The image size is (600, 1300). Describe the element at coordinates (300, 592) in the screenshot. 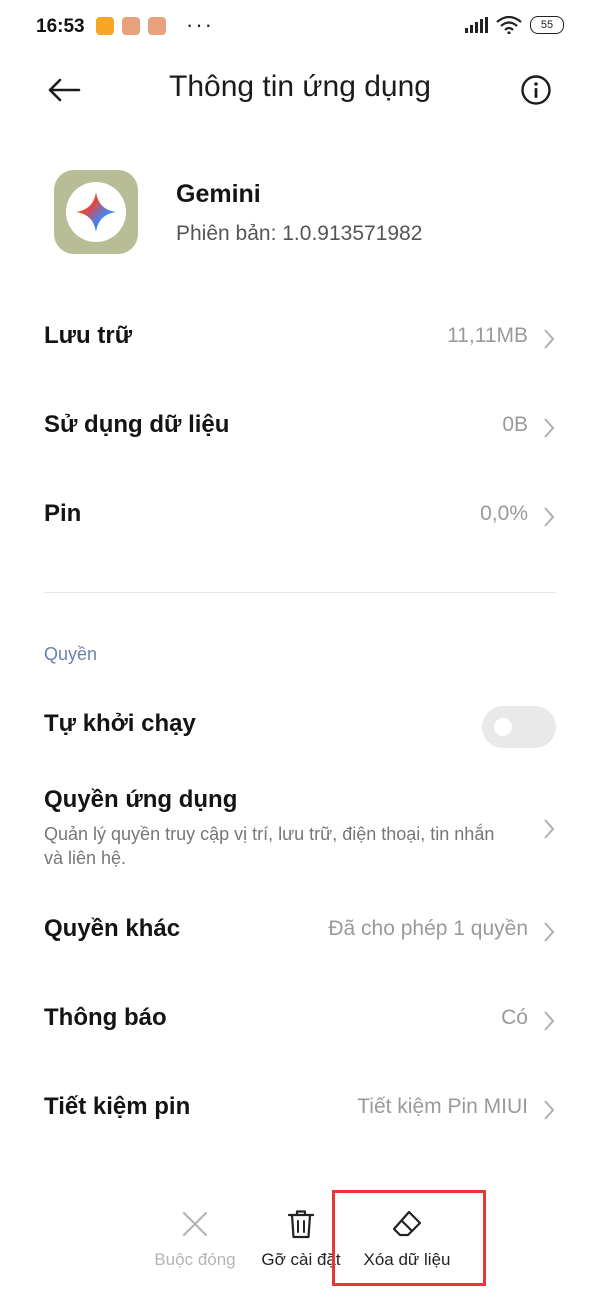

I see `section-divider` at that location.